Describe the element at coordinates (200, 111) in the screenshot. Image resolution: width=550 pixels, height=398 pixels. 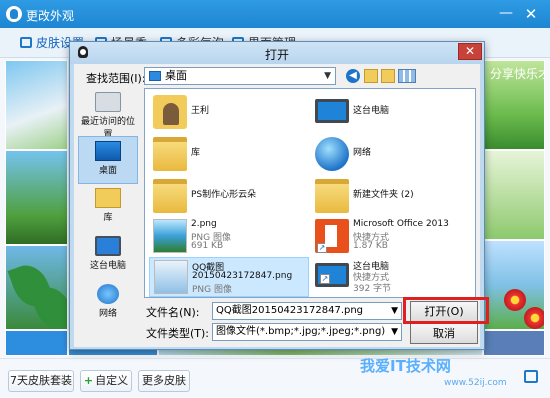
I see `file-name: 王利` at that location.